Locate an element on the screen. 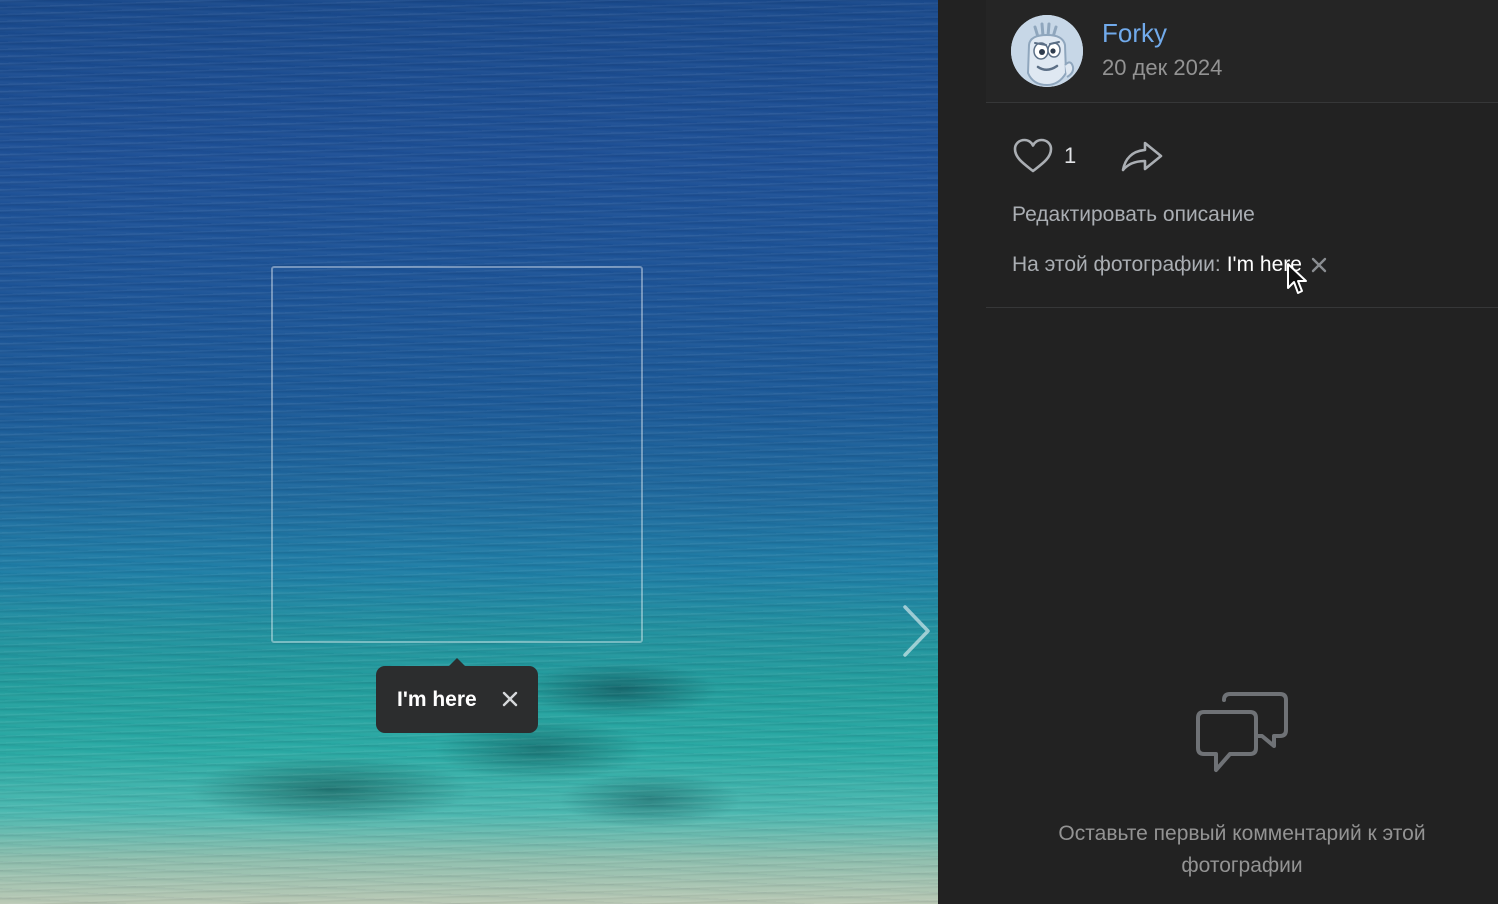 The height and width of the screenshot is (904, 1498). like-count: 1 is located at coordinates (1070, 155).